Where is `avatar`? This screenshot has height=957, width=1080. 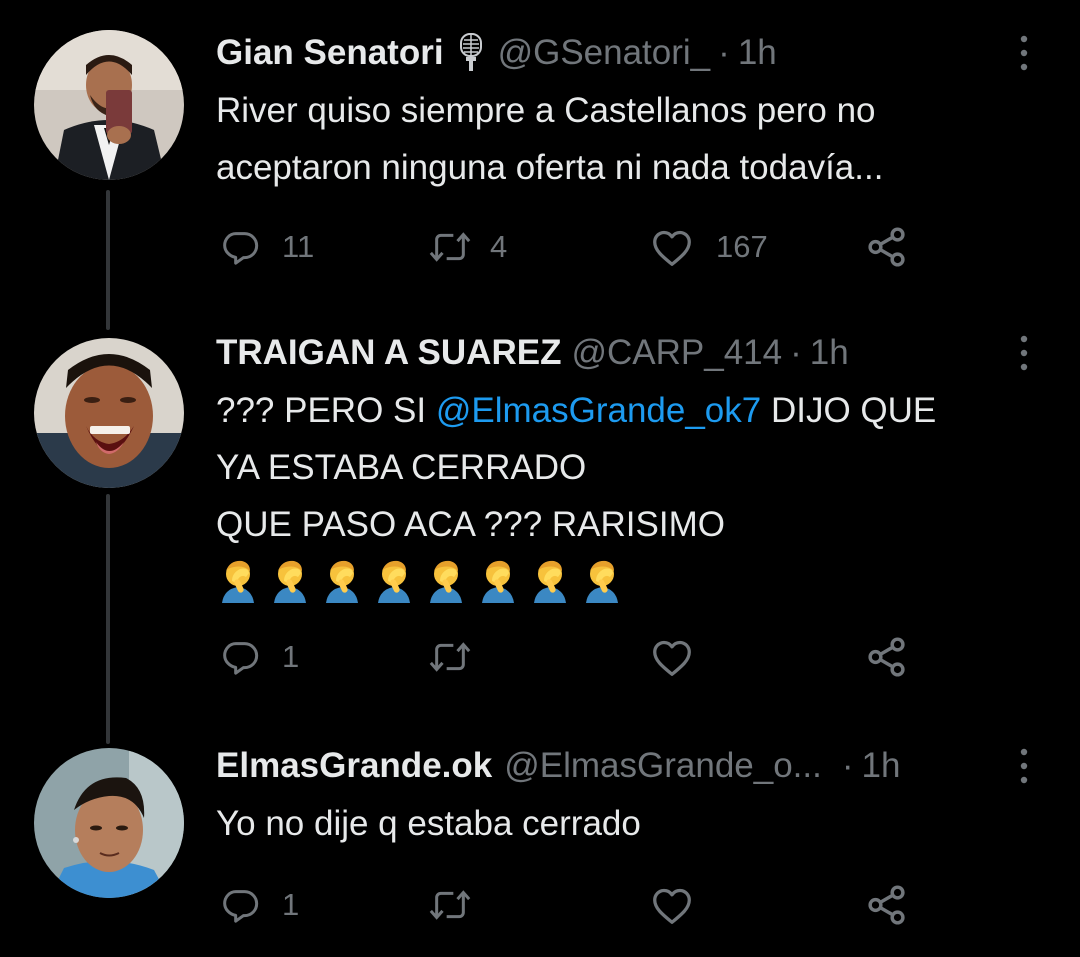
avatar is located at coordinates (109, 823).